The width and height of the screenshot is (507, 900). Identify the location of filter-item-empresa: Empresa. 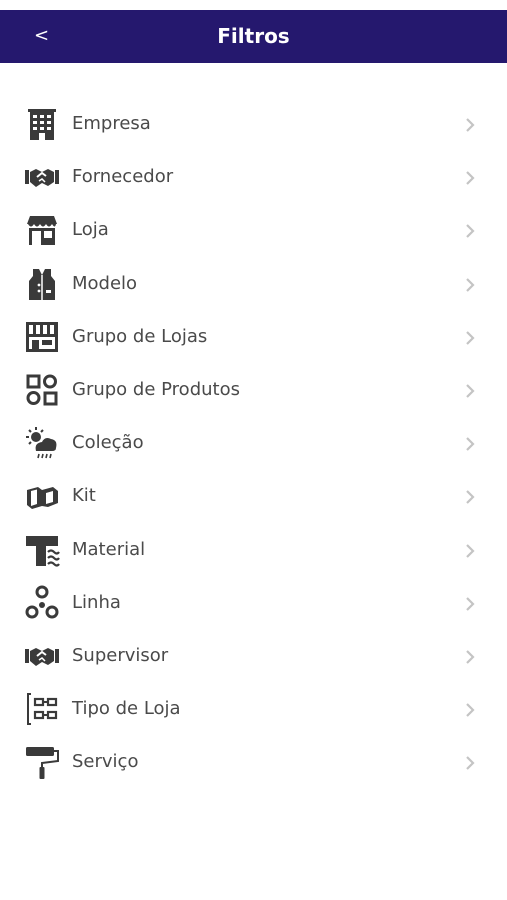
(253, 124).